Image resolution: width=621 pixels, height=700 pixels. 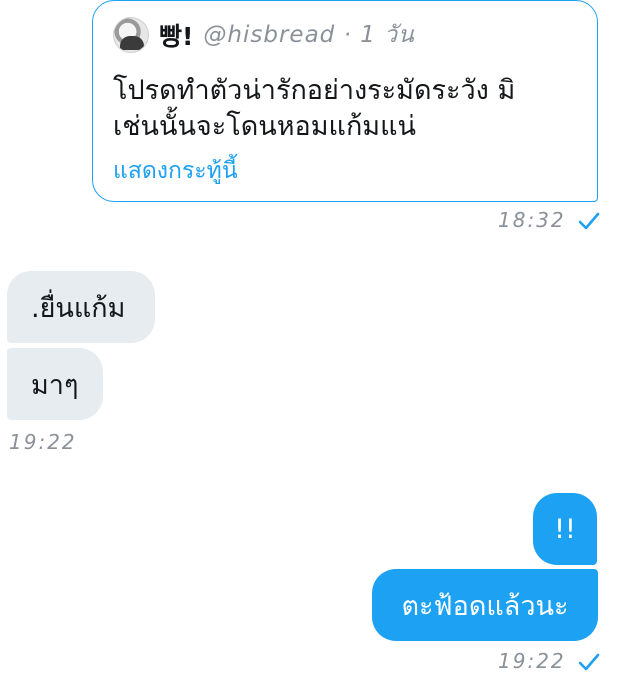 I want to click on sent-timestamp-2: 19:22, so click(x=548, y=661).